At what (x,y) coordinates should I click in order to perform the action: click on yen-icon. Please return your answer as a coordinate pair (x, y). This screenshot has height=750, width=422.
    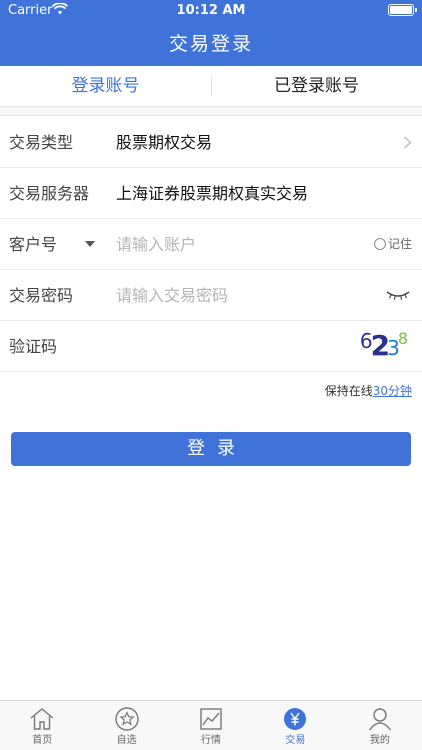
    Looking at the image, I should click on (295, 719).